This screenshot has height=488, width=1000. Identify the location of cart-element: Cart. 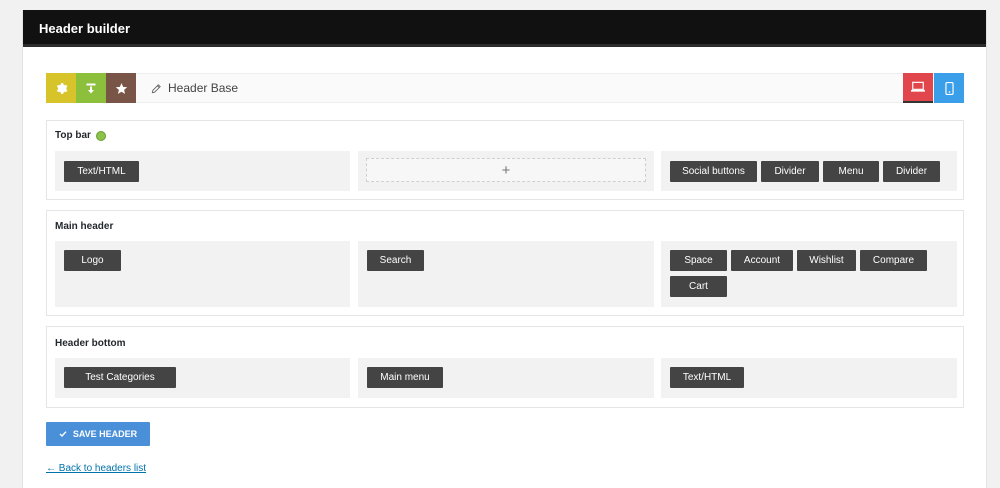
(698, 286).